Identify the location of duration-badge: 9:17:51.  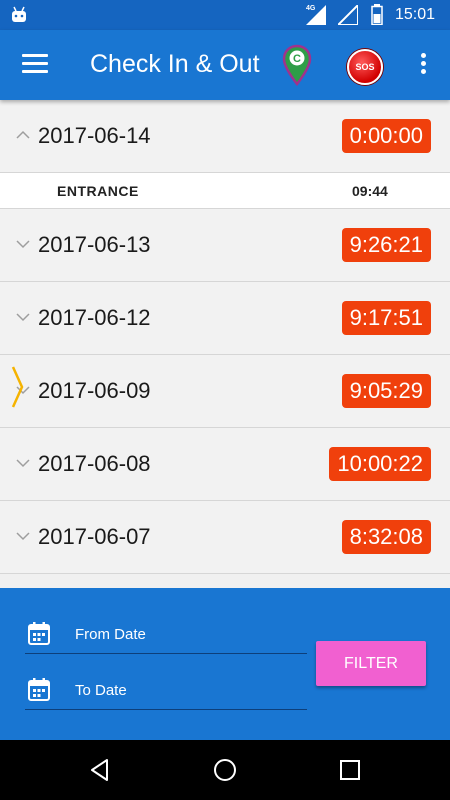
(386, 318).